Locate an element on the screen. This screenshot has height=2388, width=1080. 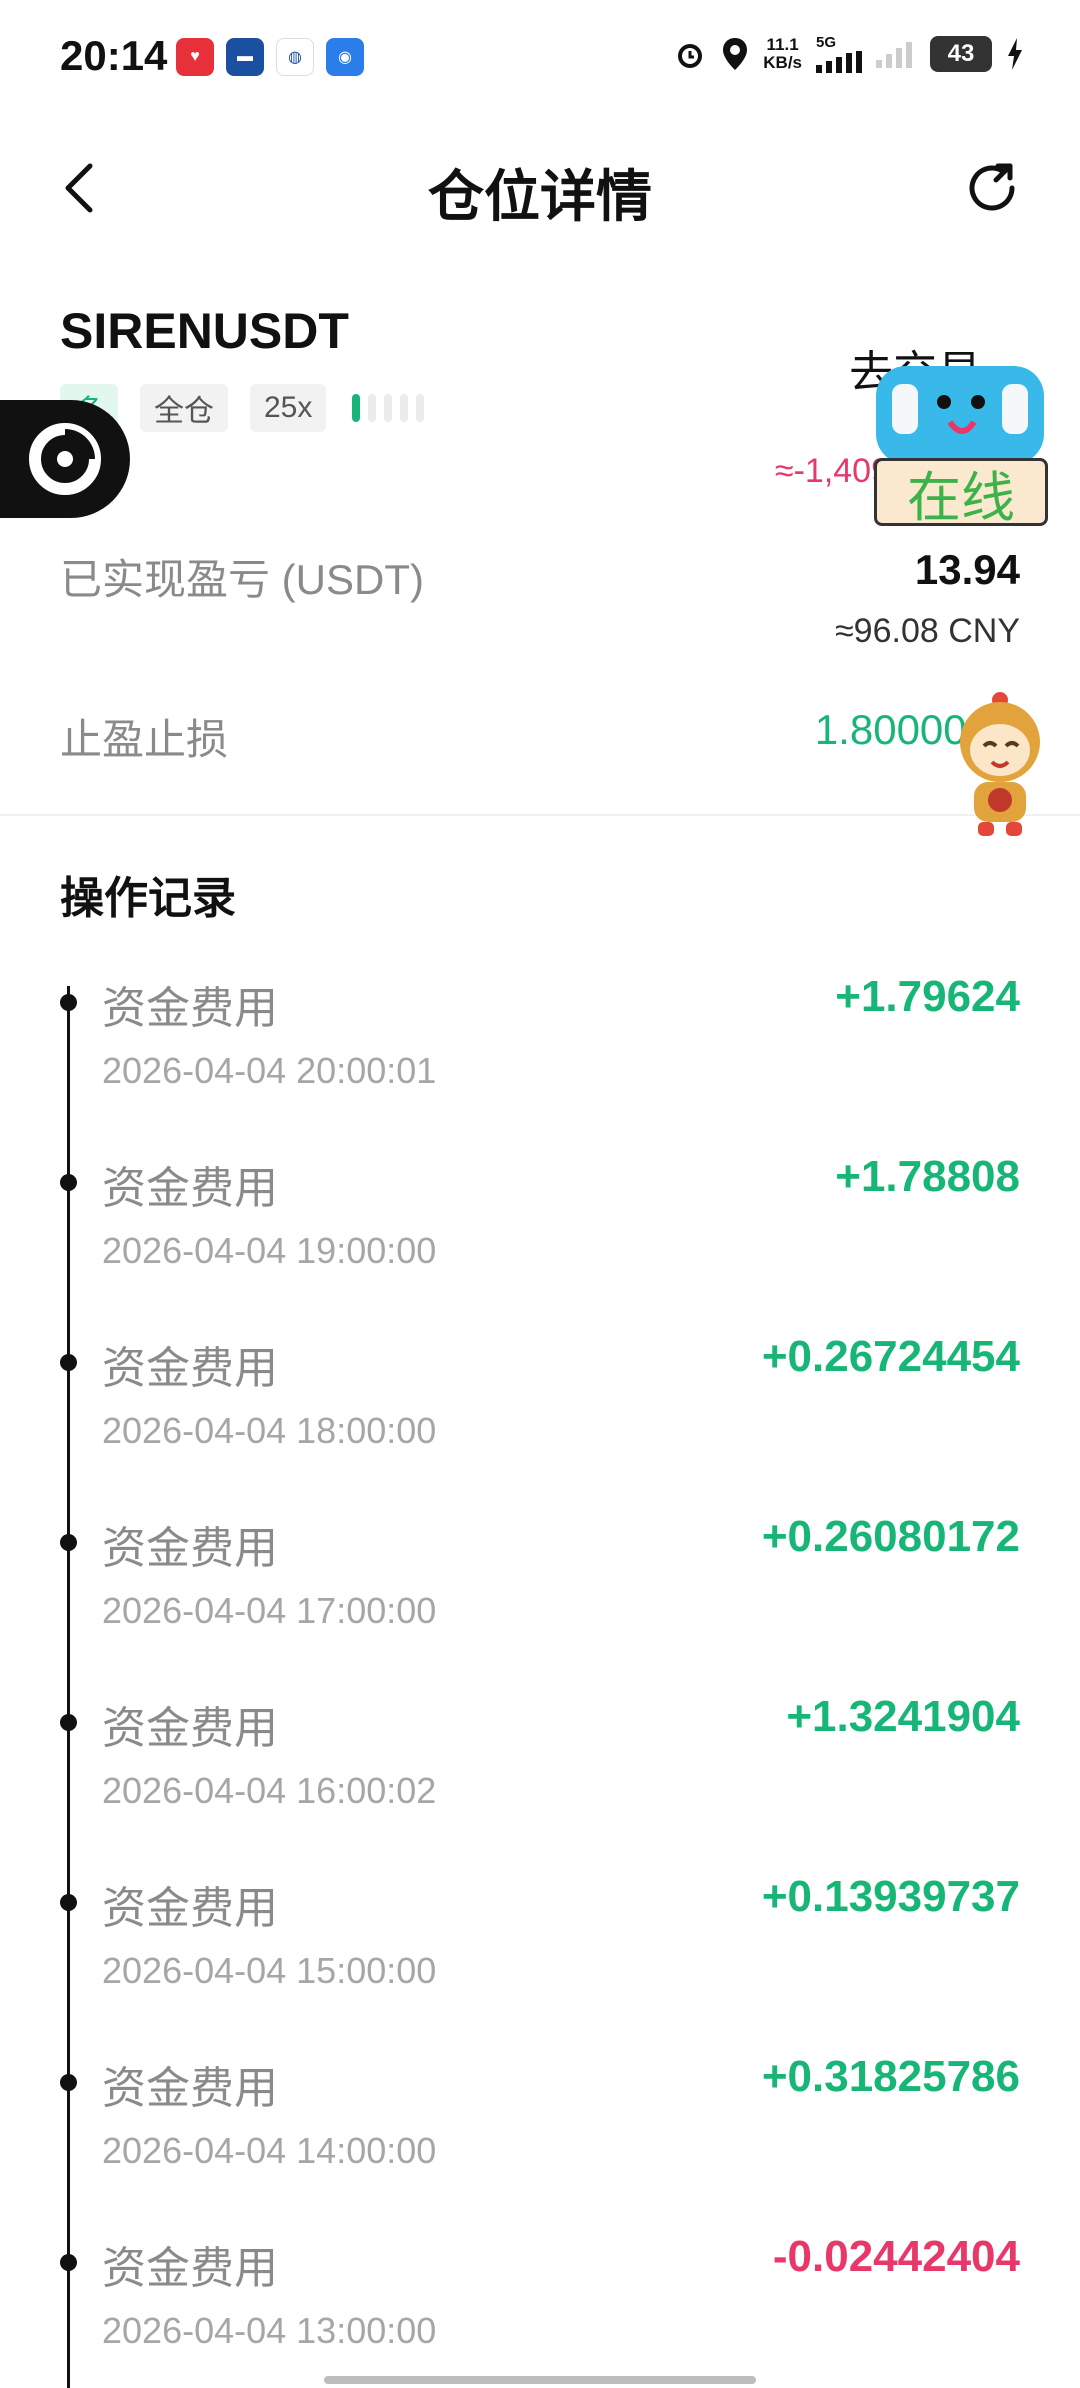
leverage-tag: 25x is located at coordinates (288, 408).